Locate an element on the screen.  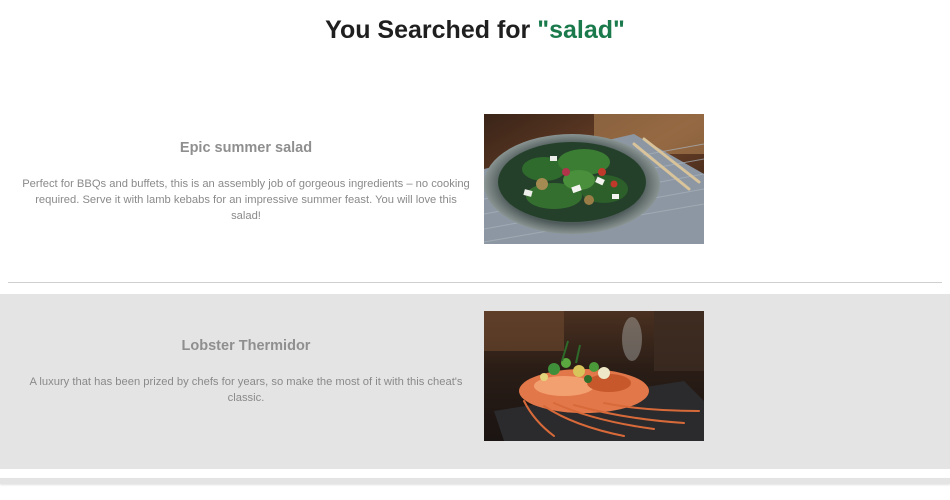
salad-photo is located at coordinates (594, 179).